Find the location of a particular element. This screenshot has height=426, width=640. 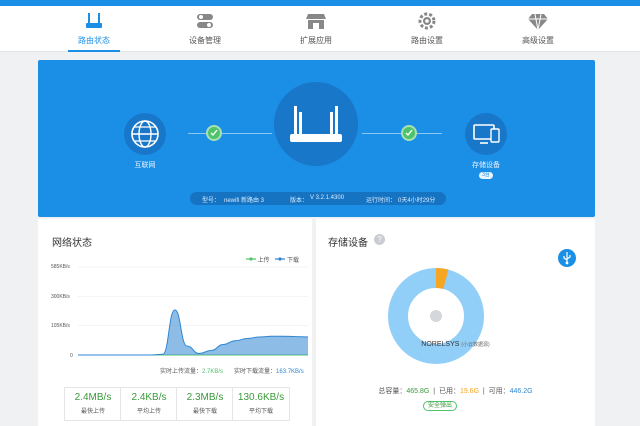

usb-icon is located at coordinates (567, 258).